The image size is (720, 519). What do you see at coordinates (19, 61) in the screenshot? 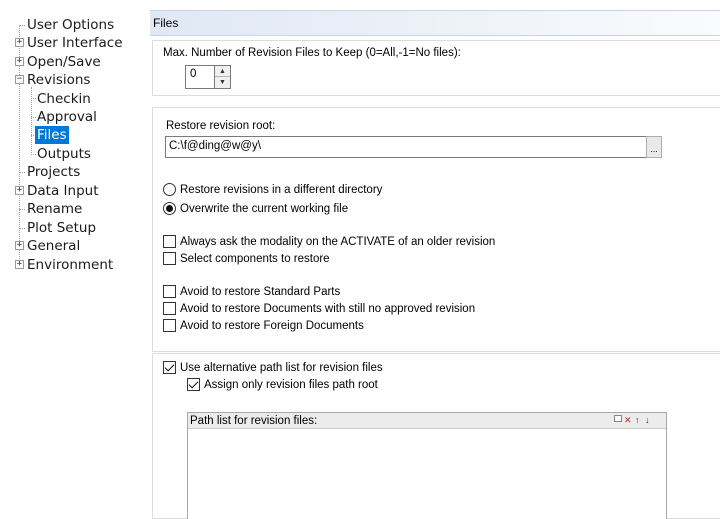
I see `expand-open-save-icon: +` at bounding box center [19, 61].